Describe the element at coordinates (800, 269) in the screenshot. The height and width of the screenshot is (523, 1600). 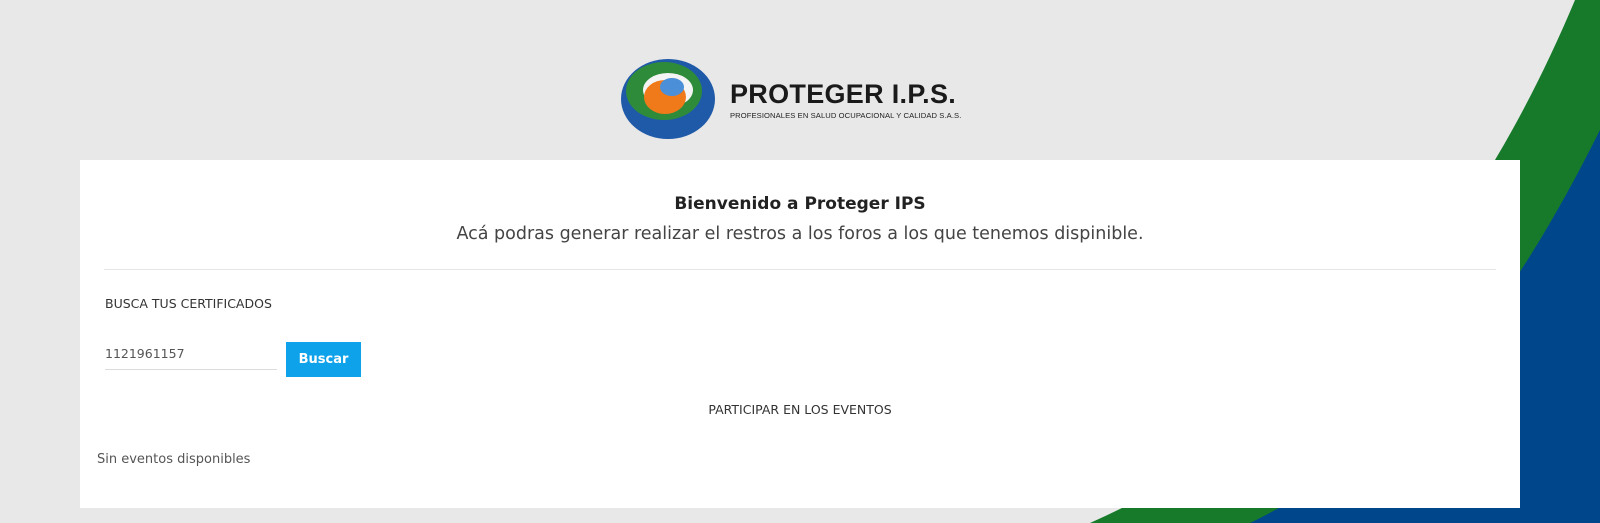
I see `divider` at that location.